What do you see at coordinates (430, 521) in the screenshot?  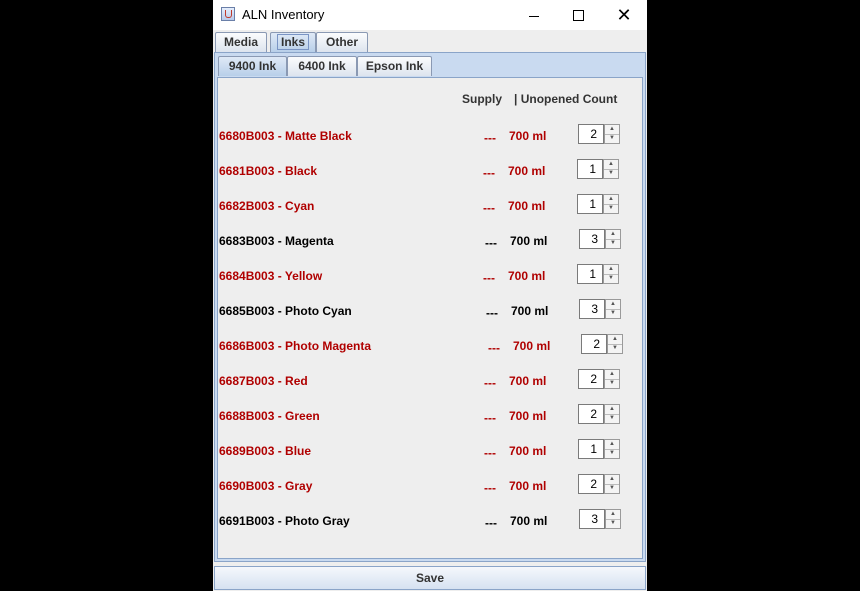 I see `ink-row: 6691B003 - Photo Gray --- 700 ml 3 ▲ ▼` at bounding box center [430, 521].